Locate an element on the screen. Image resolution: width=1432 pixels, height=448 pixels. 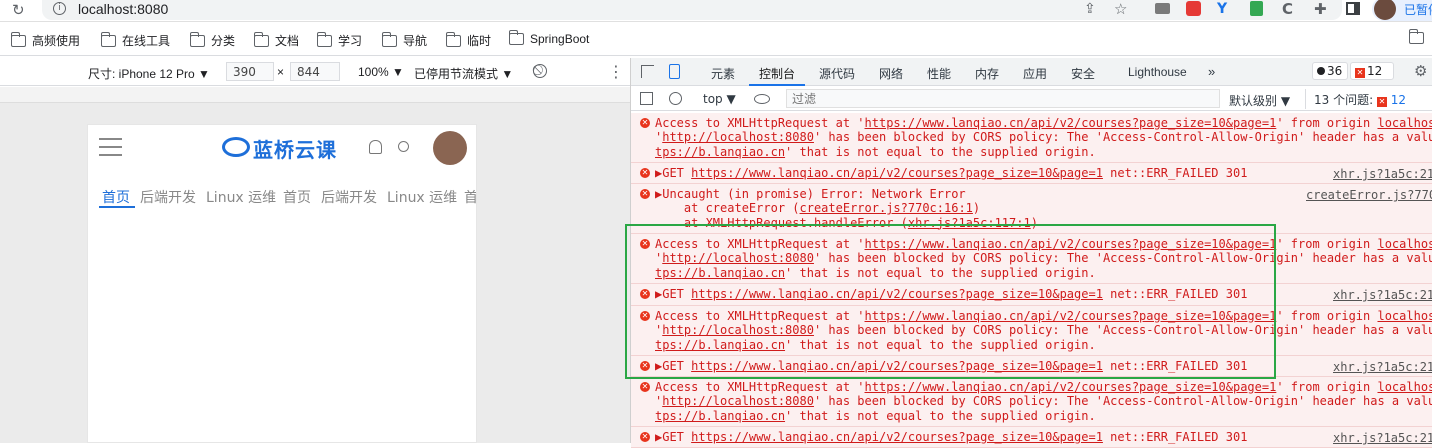
bookmark-folder: 学习 is located at coordinates (339, 40).